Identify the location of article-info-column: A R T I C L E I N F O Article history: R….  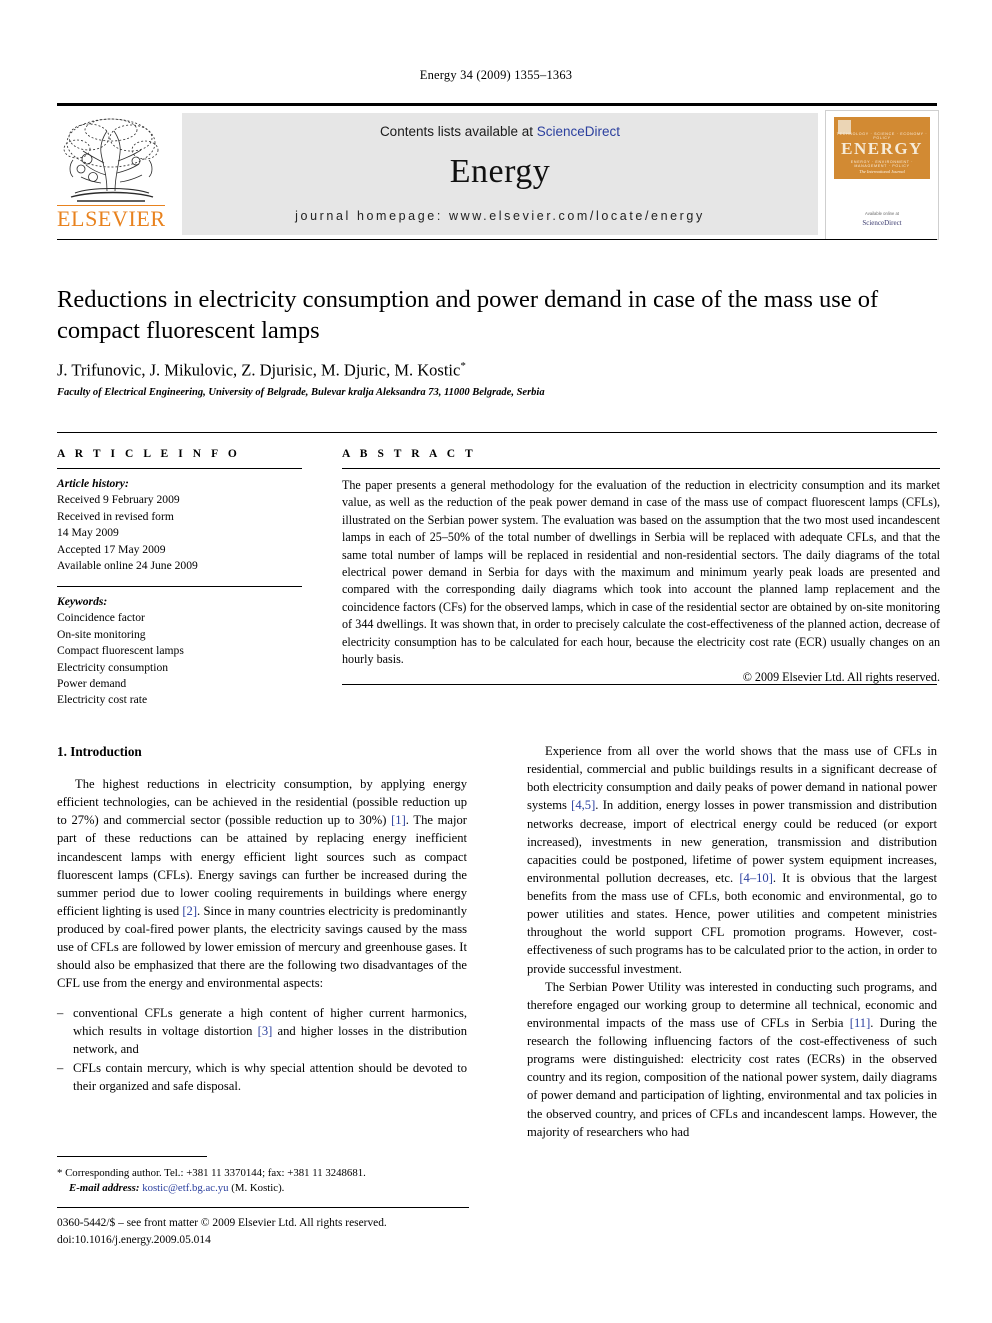
(179, 578).